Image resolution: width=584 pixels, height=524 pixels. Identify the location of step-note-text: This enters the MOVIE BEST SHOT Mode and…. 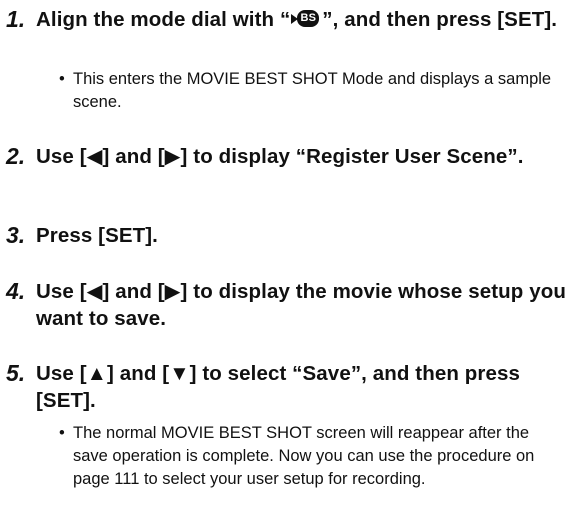
(312, 90).